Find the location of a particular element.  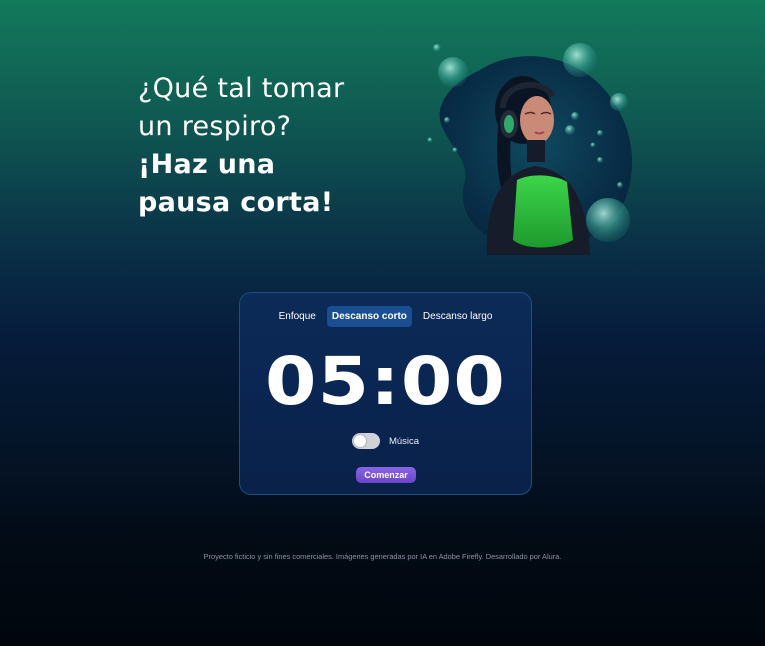

tab-enfoque: Enfoque is located at coordinates (297, 316).